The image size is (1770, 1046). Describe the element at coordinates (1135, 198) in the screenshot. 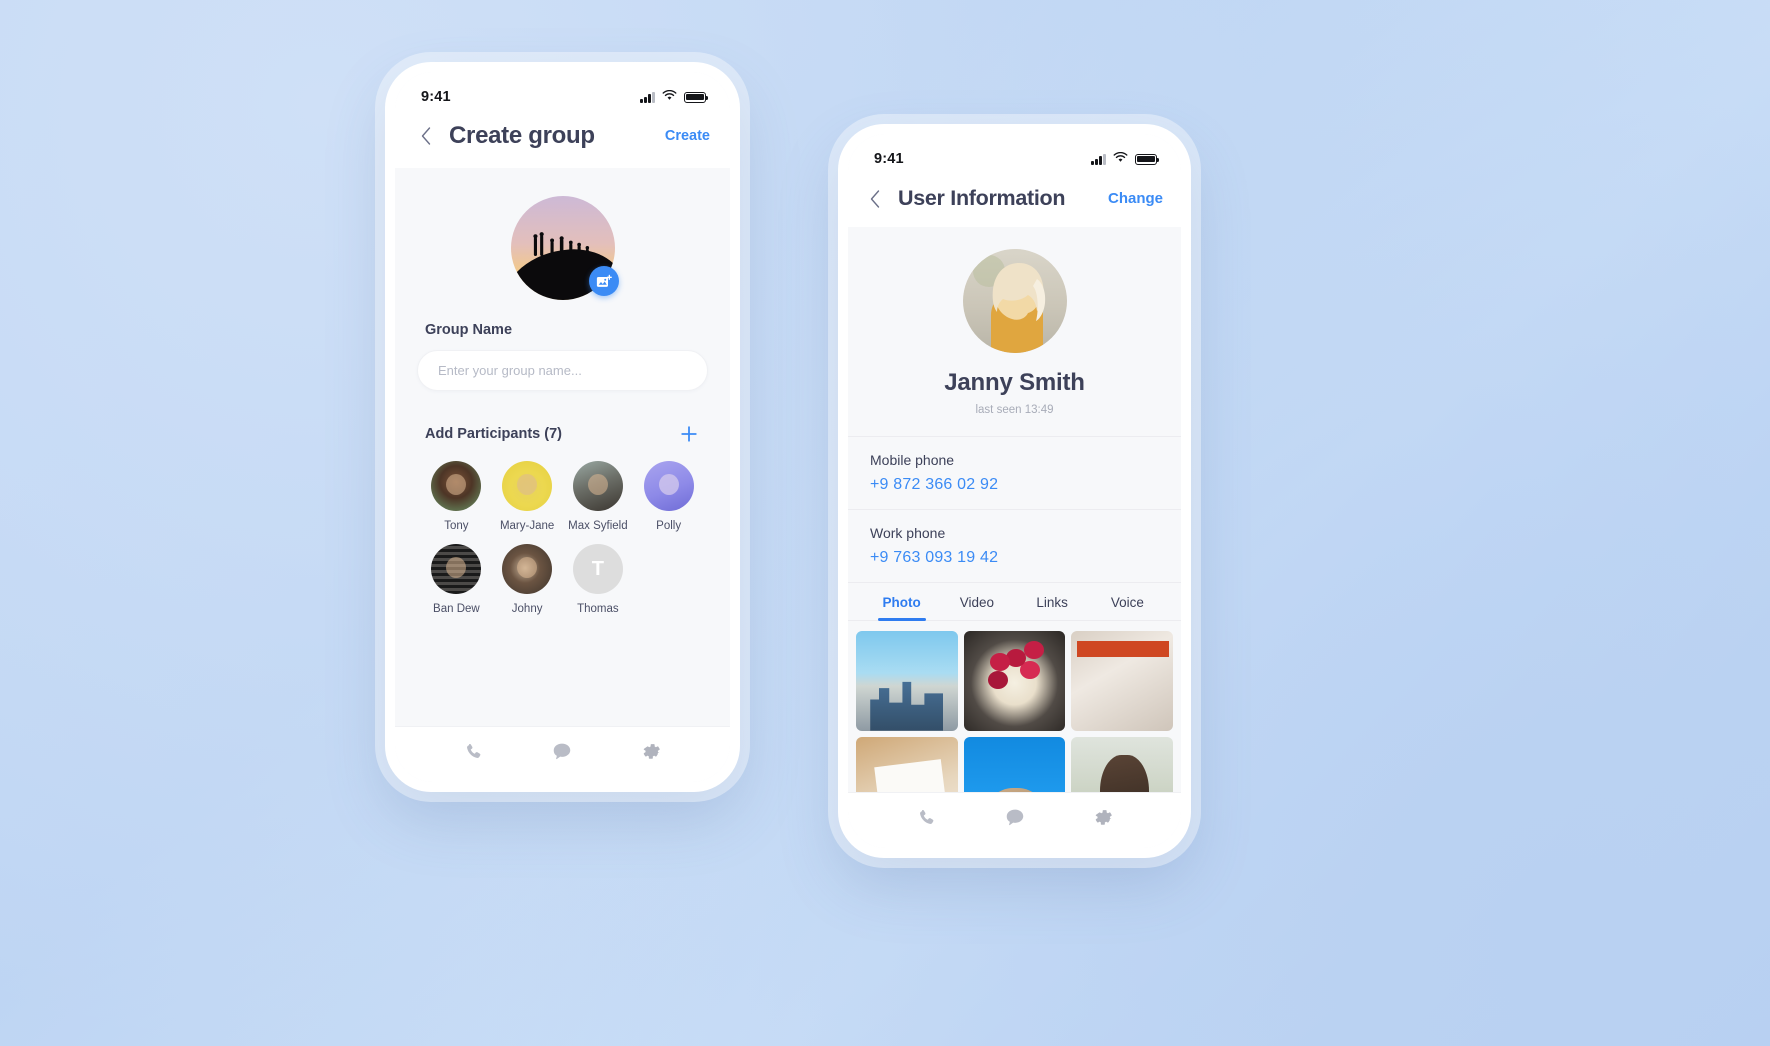

I see `change-button: Change` at that location.